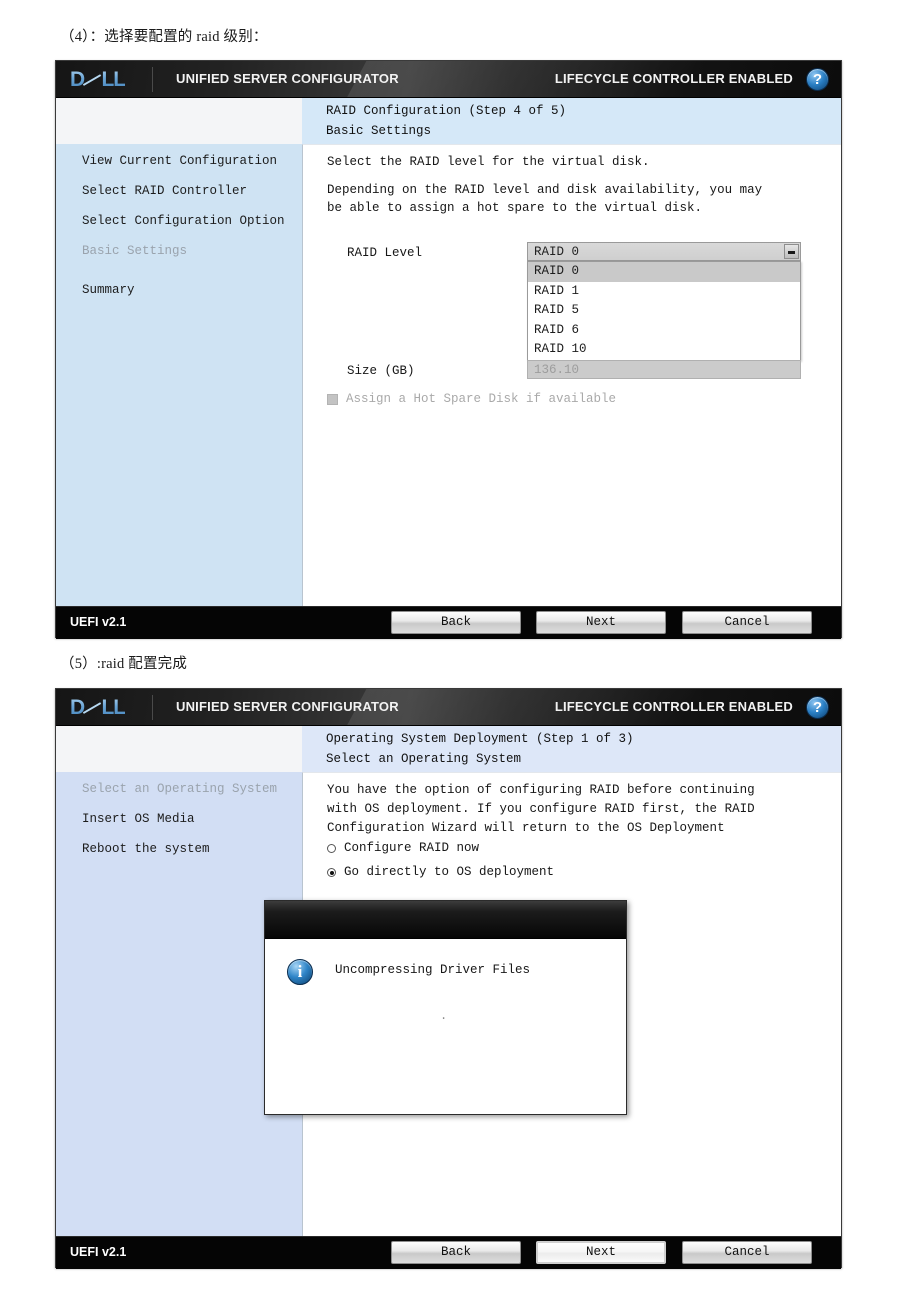 The height and width of the screenshot is (1302, 920). What do you see at coordinates (664, 272) in the screenshot?
I see `dropdown-option-raid-0: RAID 0` at bounding box center [664, 272].